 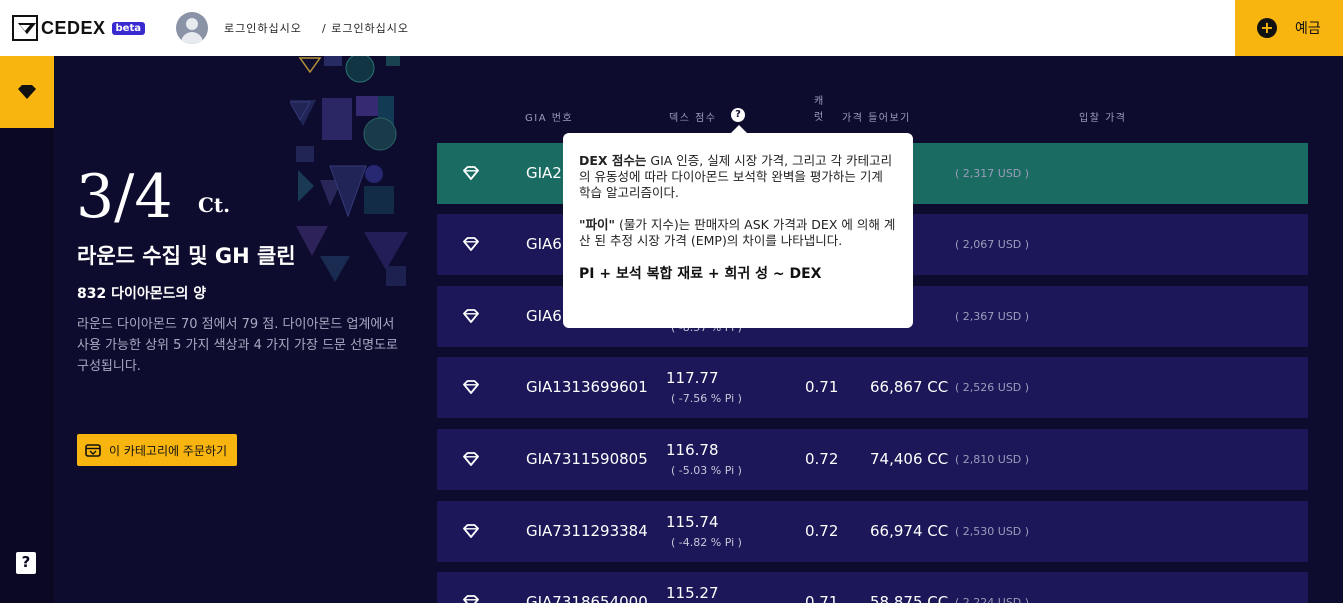 I want to click on logo: CEDEX beta, so click(x=78, y=28).